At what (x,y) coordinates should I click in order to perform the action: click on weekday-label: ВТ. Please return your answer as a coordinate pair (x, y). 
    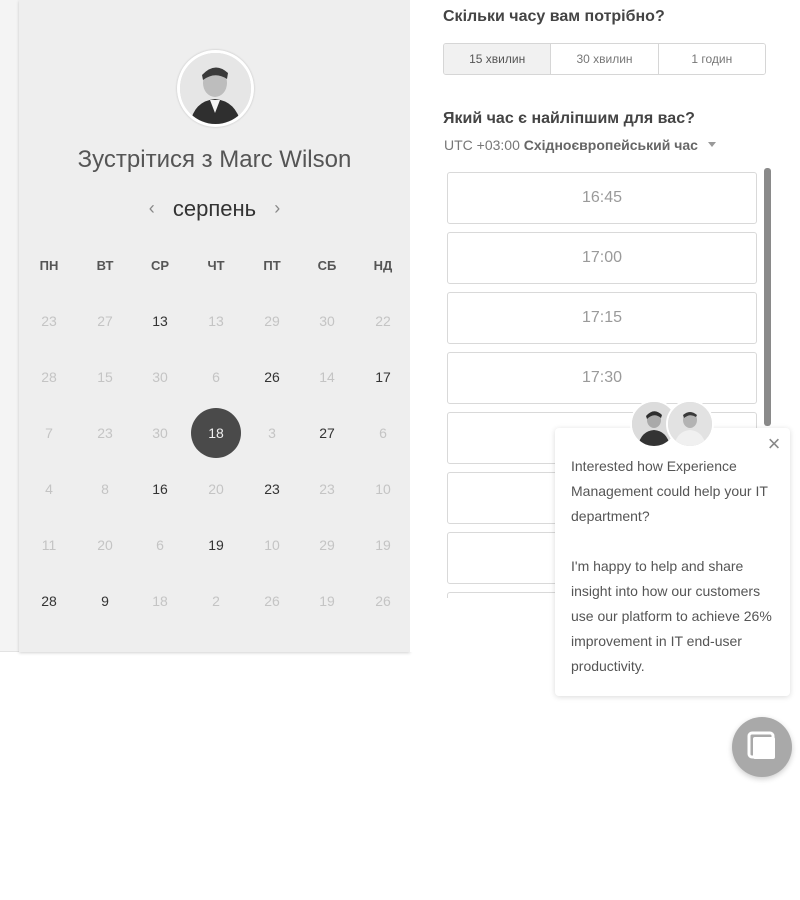
    Looking at the image, I should click on (105, 265).